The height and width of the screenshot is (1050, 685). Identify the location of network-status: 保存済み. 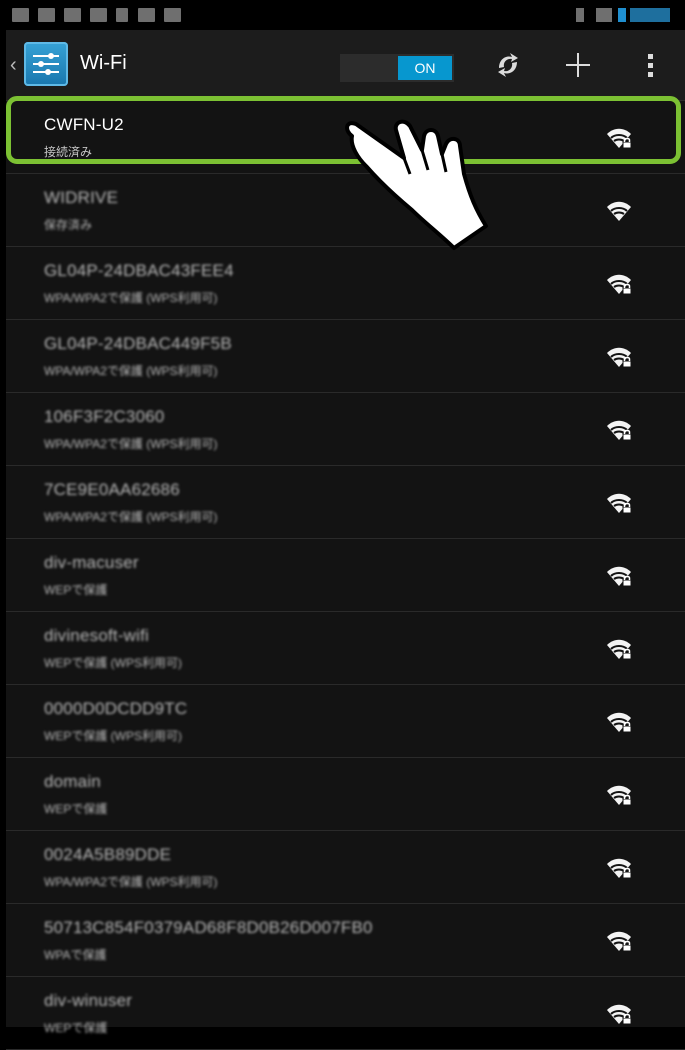
(68, 225).